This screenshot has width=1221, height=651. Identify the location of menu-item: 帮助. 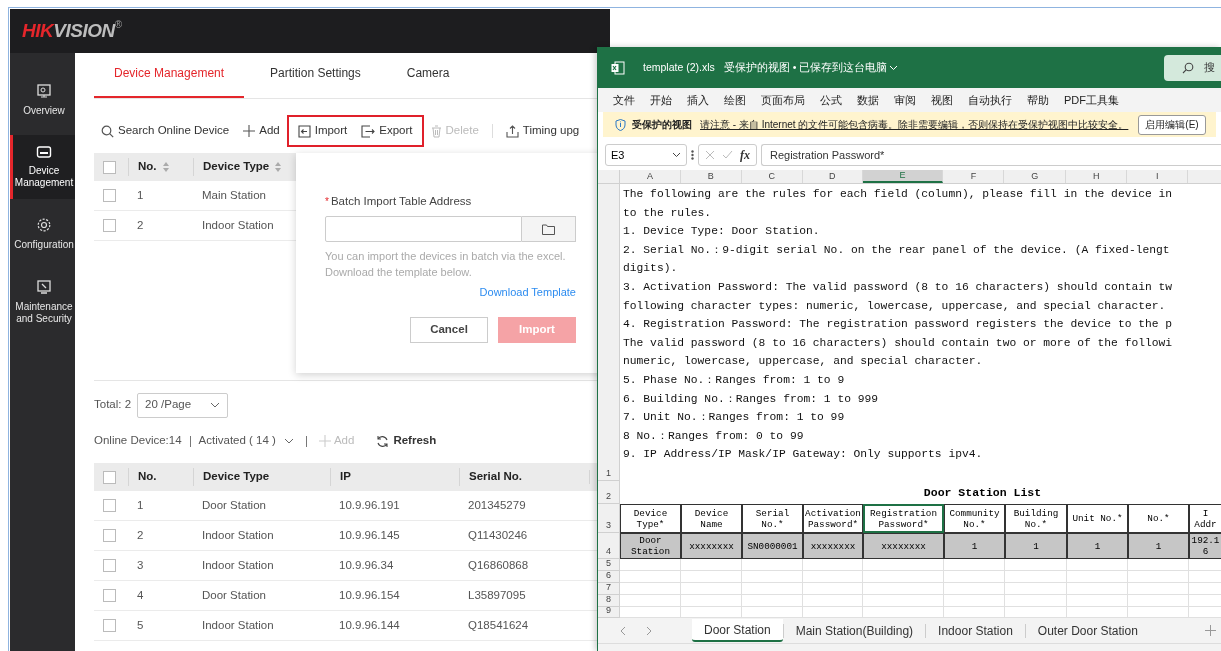
(1038, 100).